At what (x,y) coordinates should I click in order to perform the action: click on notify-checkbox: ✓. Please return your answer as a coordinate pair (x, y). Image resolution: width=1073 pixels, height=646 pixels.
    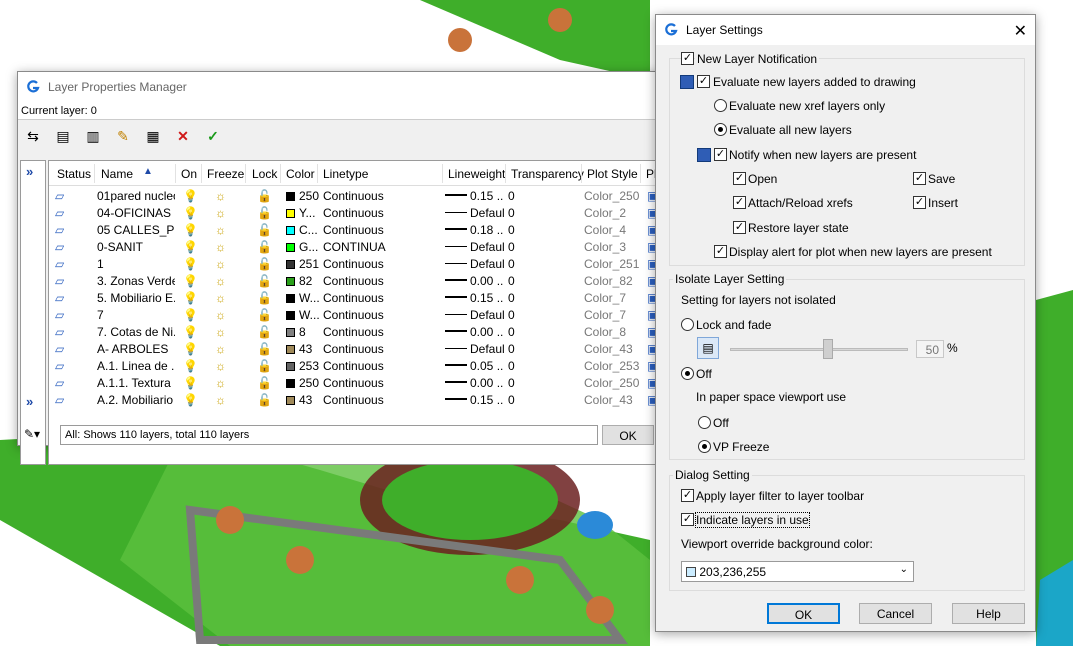
    Looking at the image, I should click on (720, 154).